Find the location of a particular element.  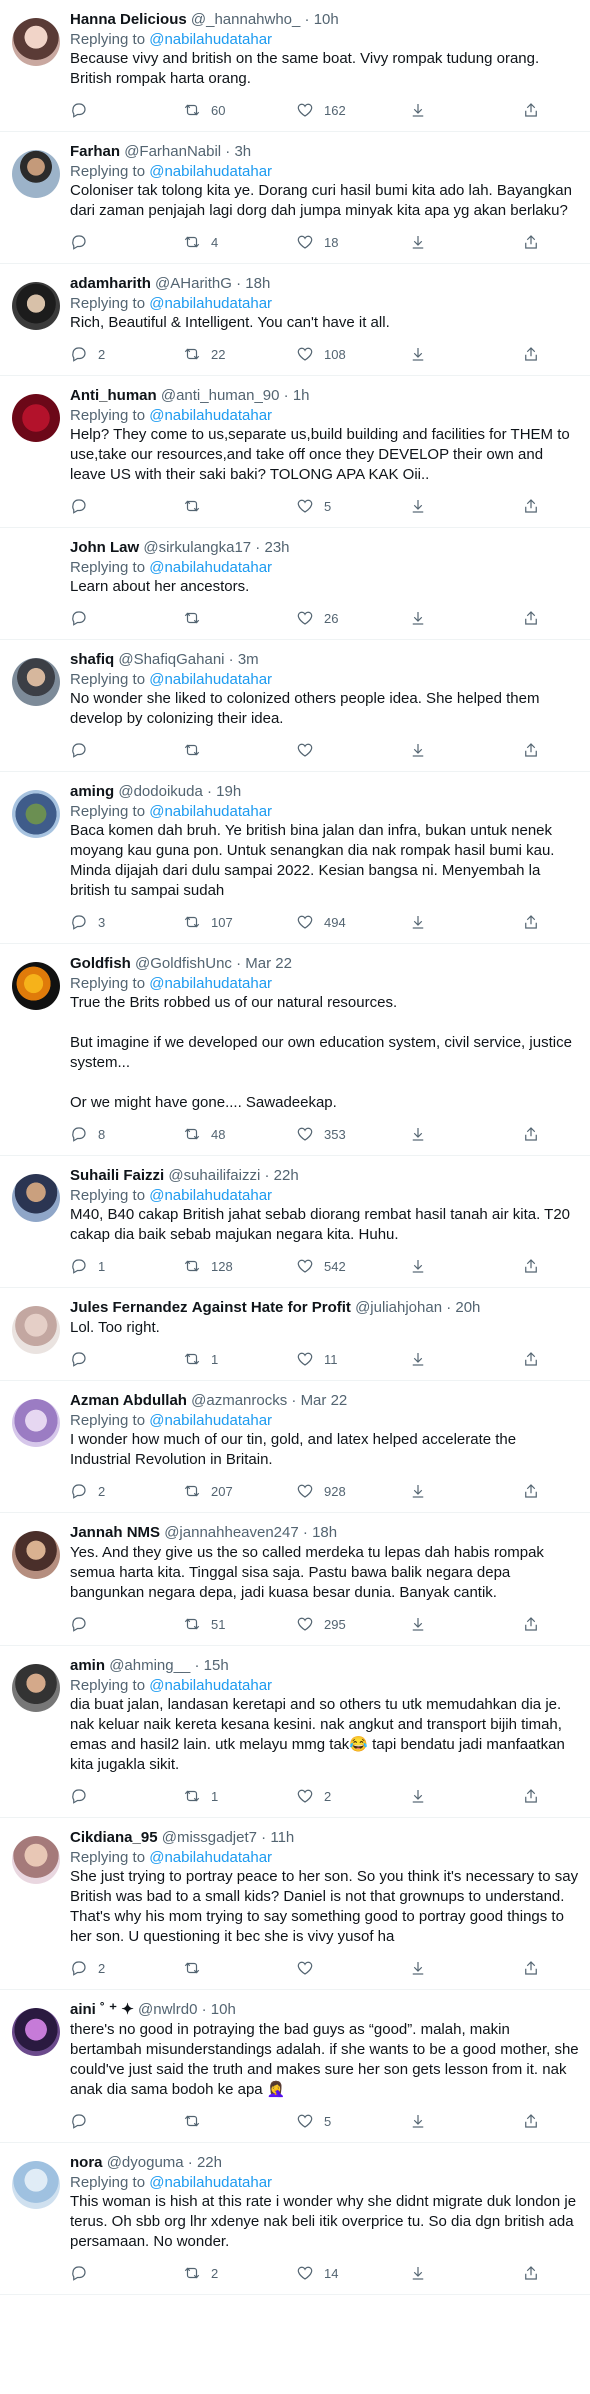

retweet-button: 4 is located at coordinates (239, 242).